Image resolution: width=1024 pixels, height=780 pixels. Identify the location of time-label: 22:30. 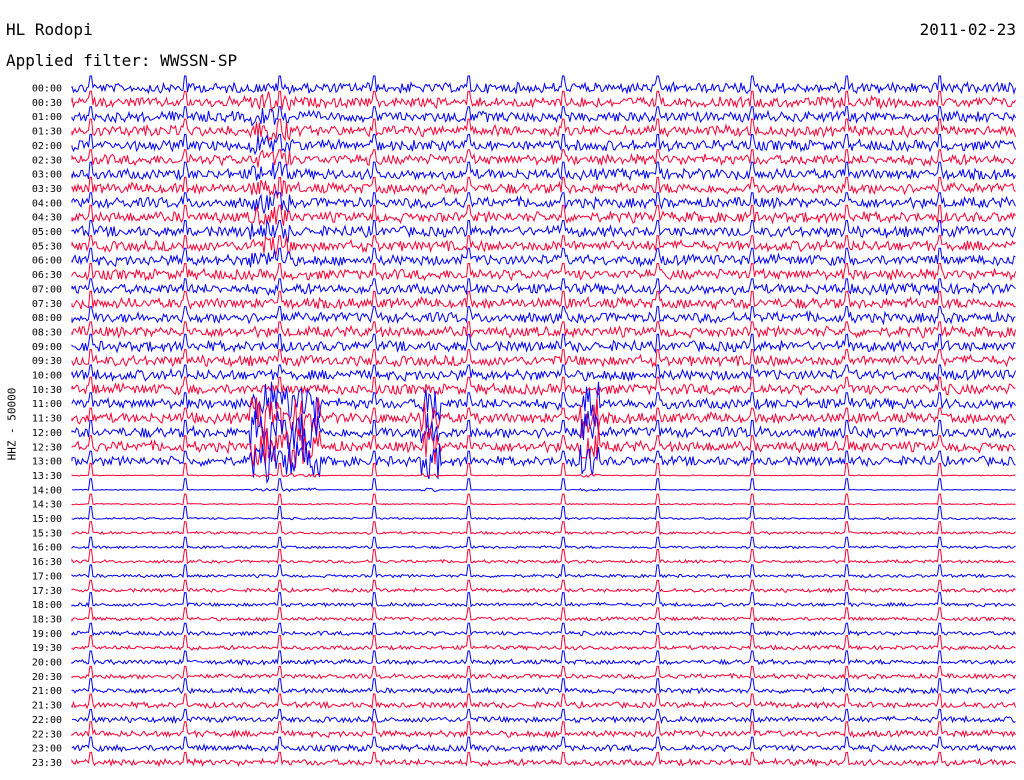
(47, 734).